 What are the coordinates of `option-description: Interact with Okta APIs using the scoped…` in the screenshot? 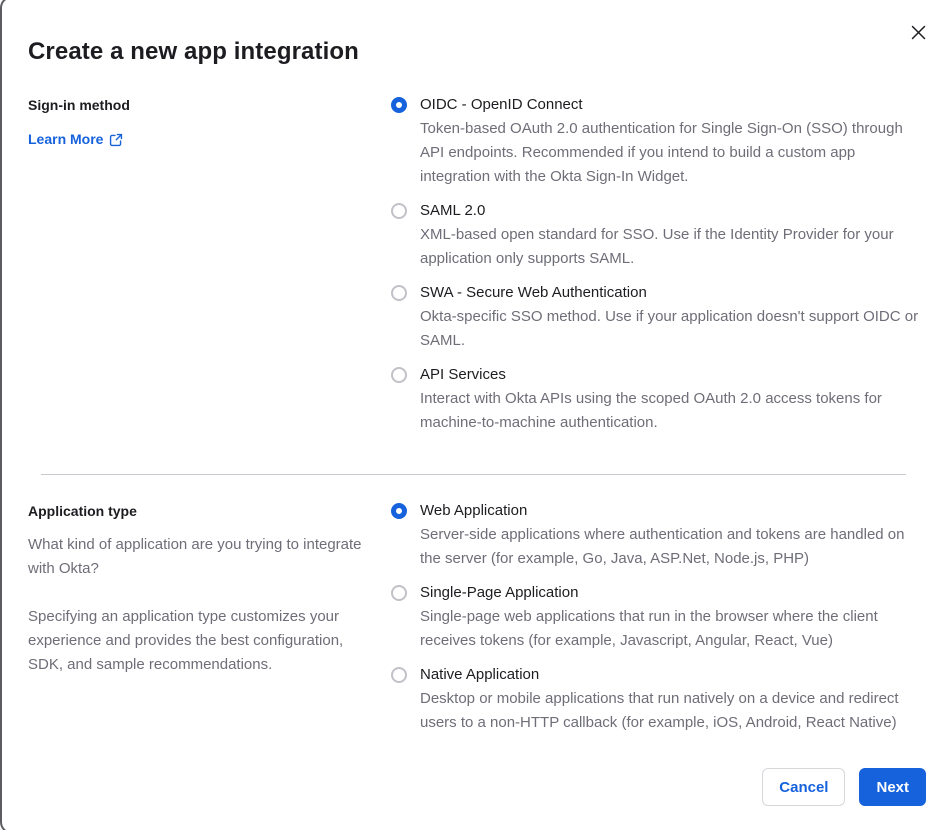 It's located at (651, 410).